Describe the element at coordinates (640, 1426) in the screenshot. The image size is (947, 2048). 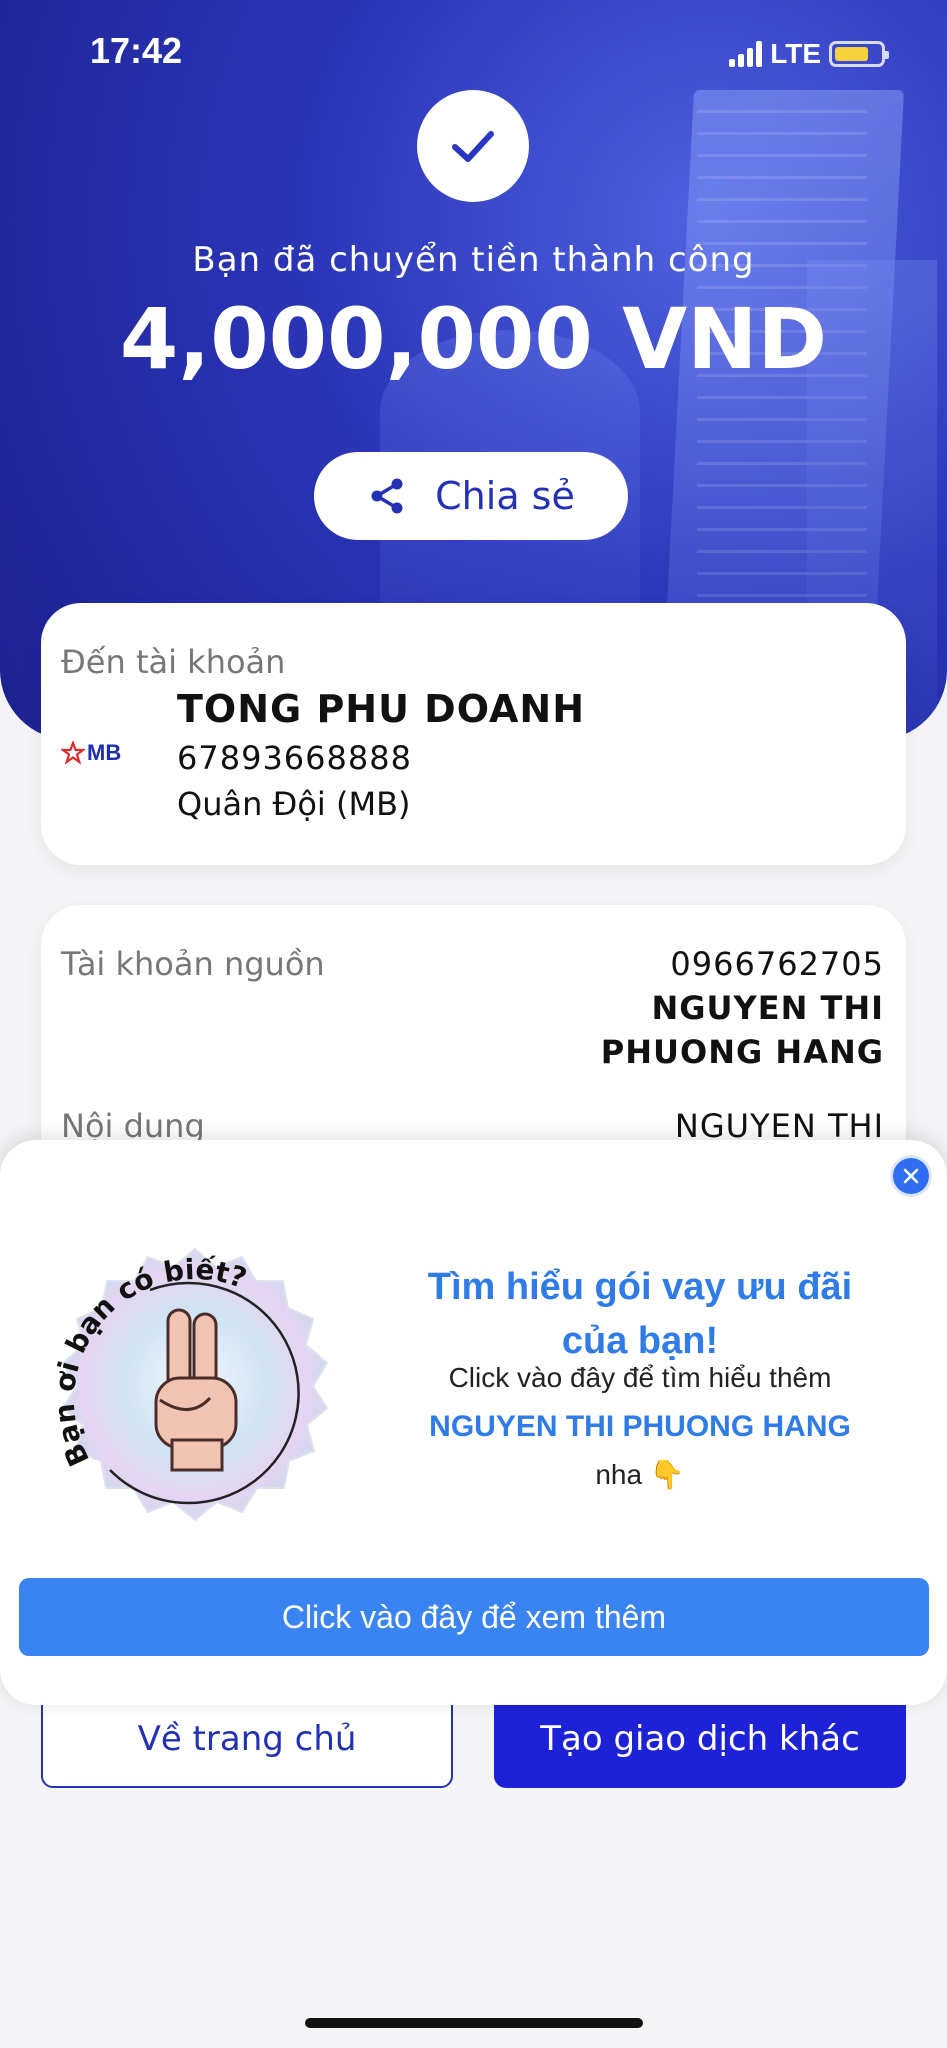
I see `popup-customer-name: NGUYEN THI PHUONG HANG` at that location.